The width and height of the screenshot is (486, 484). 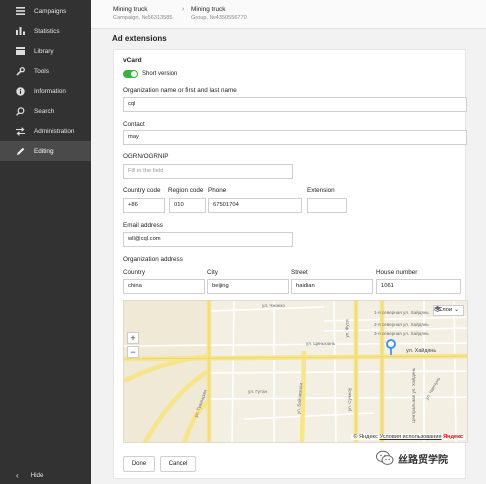 What do you see at coordinates (143, 18) in the screenshot?
I see `breadcrumb-campaign-subtitle: Campaign, №56313585` at bounding box center [143, 18].